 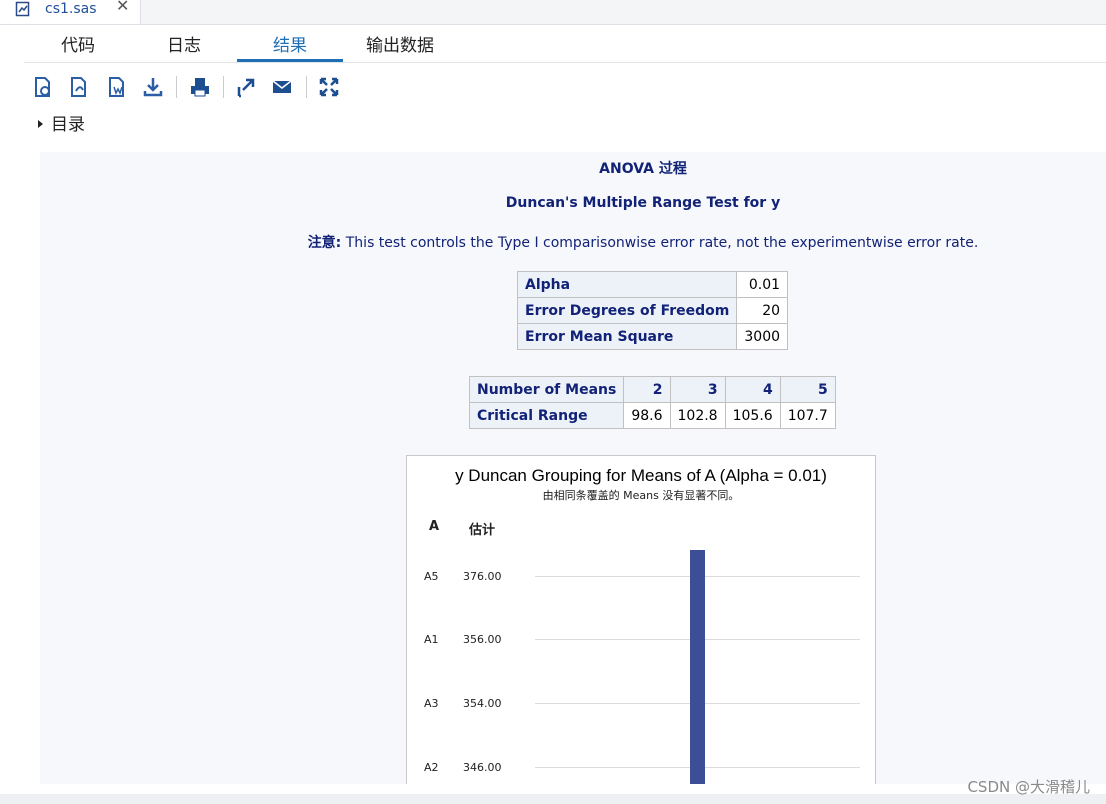 I want to click on close-icon: ✕, so click(x=122, y=7).